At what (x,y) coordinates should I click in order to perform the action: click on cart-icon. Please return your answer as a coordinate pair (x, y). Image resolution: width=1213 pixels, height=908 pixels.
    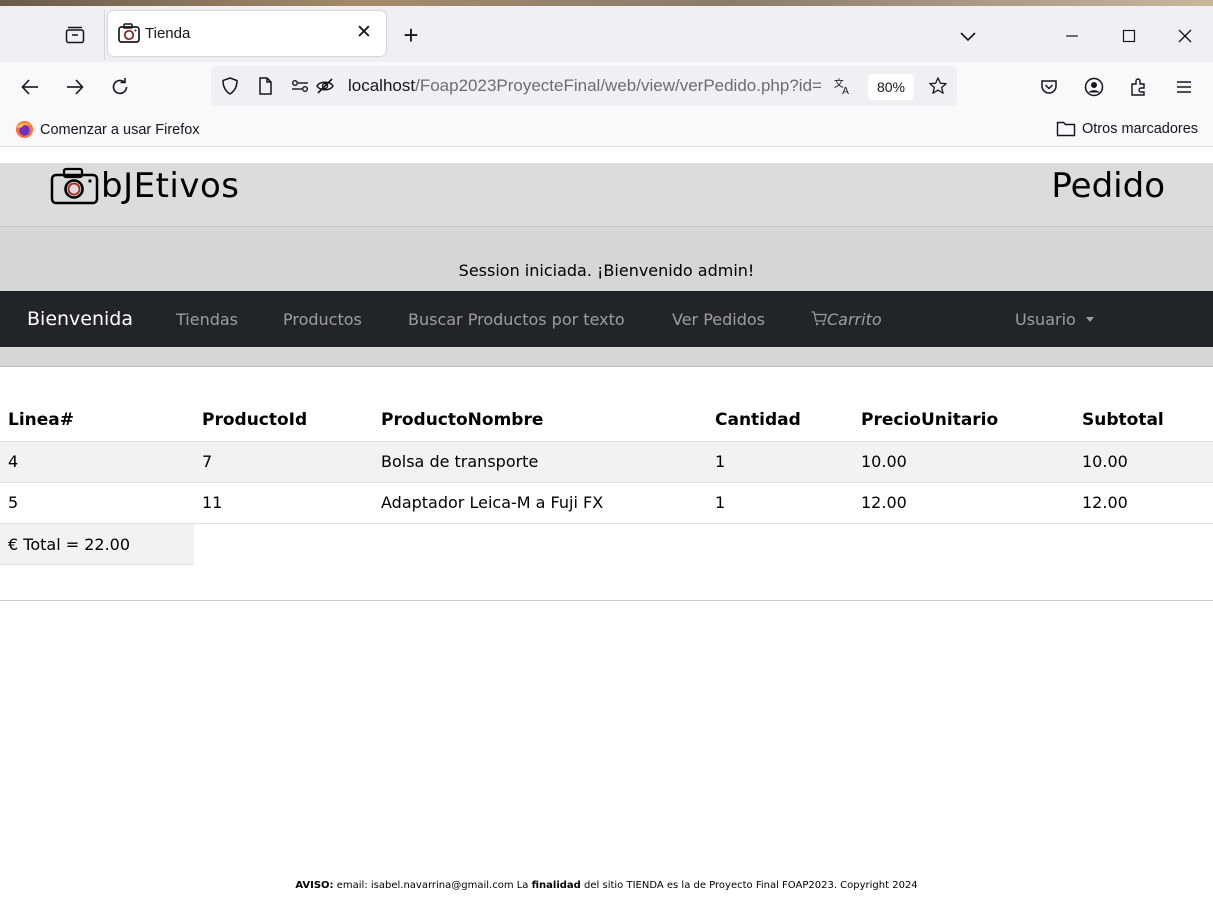
    Looking at the image, I should click on (819, 318).